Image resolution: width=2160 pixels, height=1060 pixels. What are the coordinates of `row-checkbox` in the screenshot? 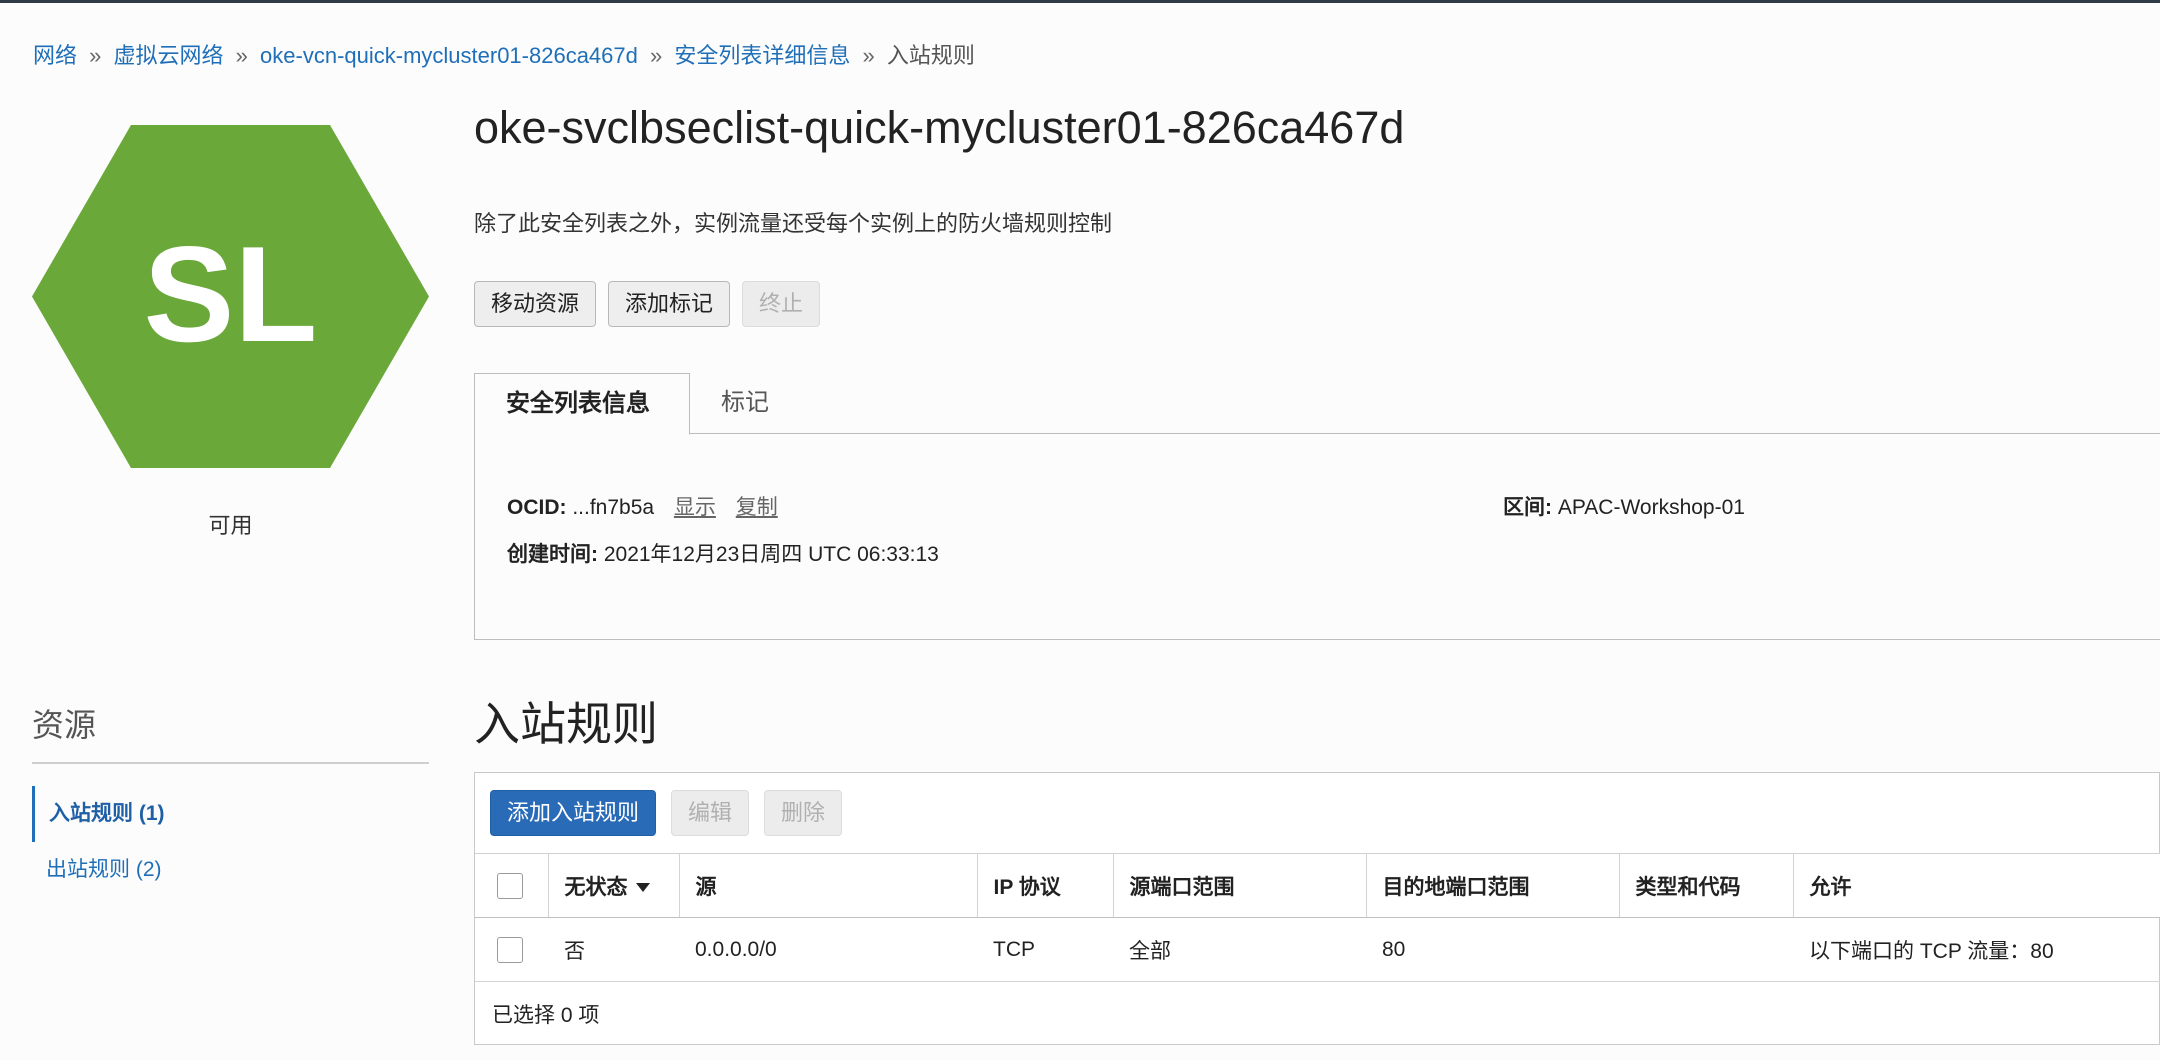 It's located at (510, 949).